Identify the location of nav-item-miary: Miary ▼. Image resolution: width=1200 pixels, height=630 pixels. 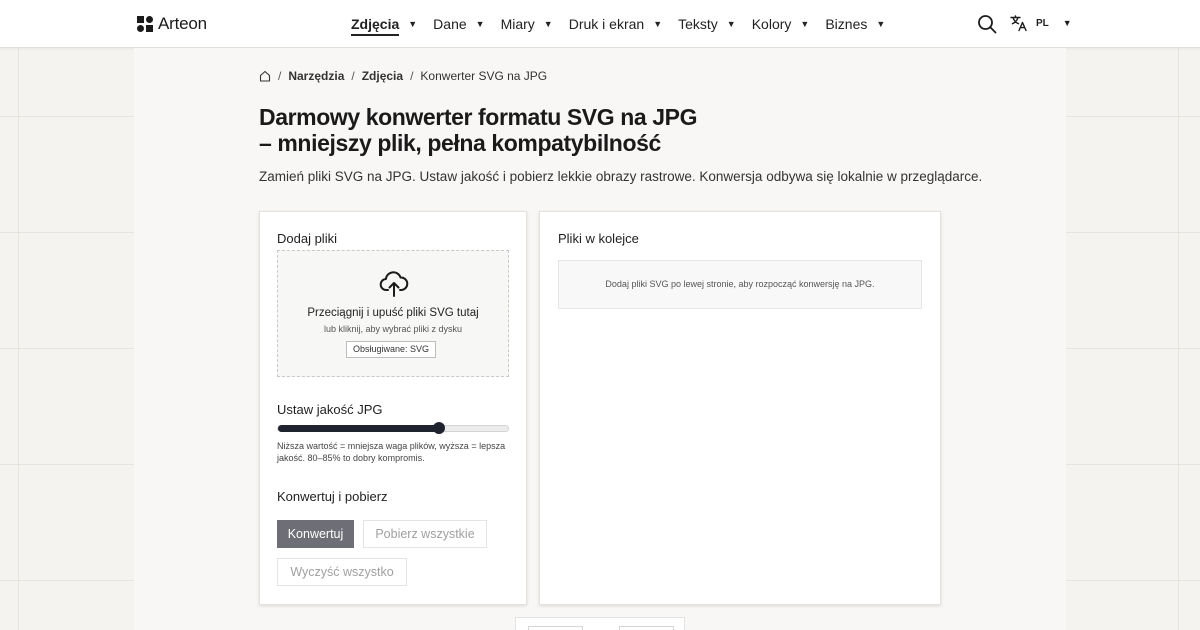
(527, 24).